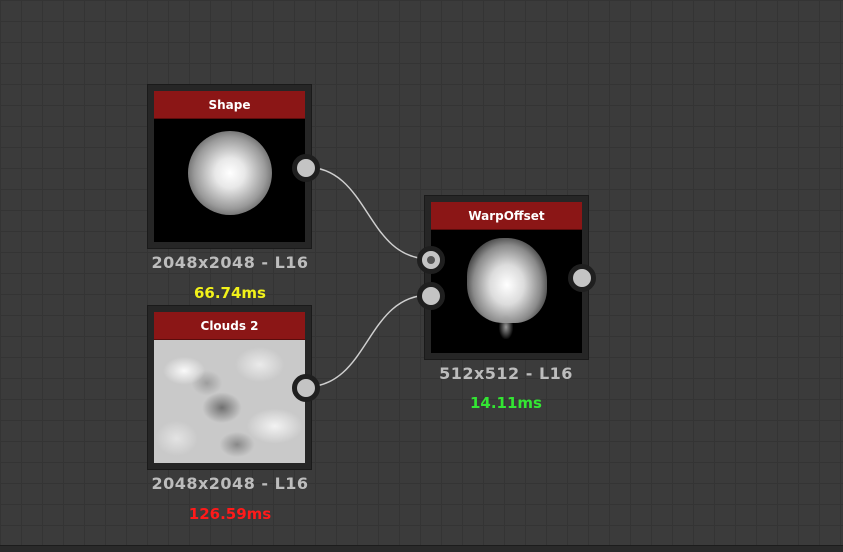  Describe the element at coordinates (230, 514) in the screenshot. I see `clouds-time: 126.59ms` at that location.